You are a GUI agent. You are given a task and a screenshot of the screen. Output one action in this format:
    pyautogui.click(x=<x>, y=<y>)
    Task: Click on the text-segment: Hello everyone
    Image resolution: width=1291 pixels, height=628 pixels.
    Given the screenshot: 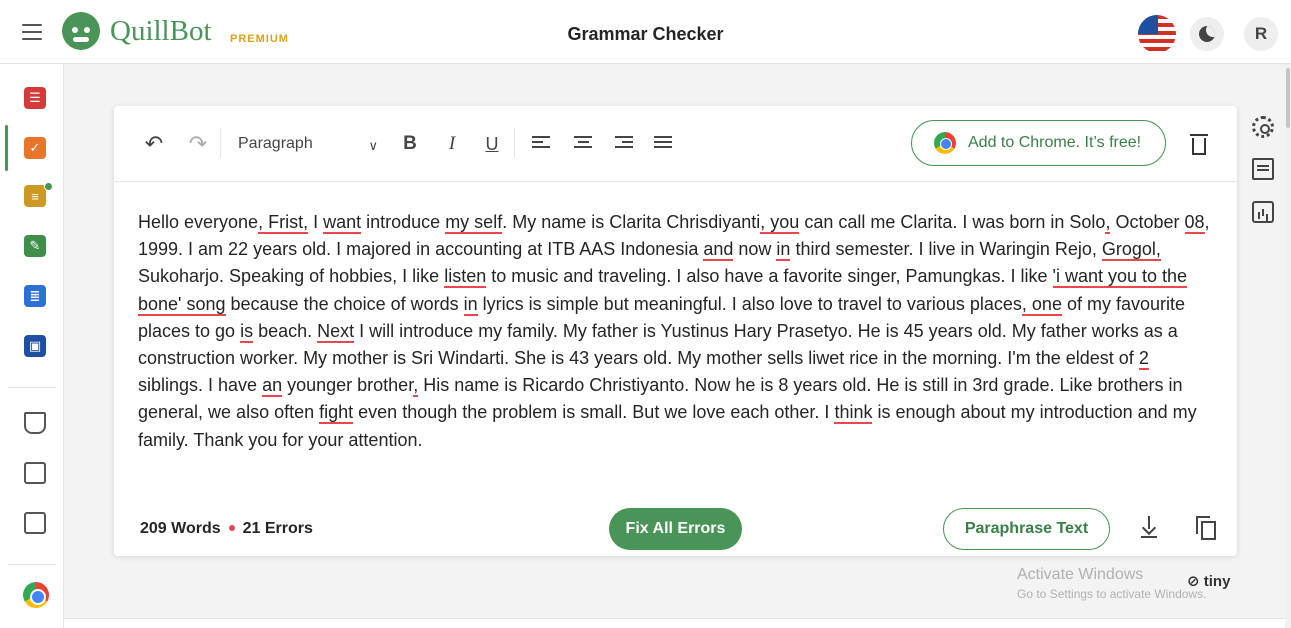 What is the action you would take?
    pyautogui.click(x=198, y=222)
    